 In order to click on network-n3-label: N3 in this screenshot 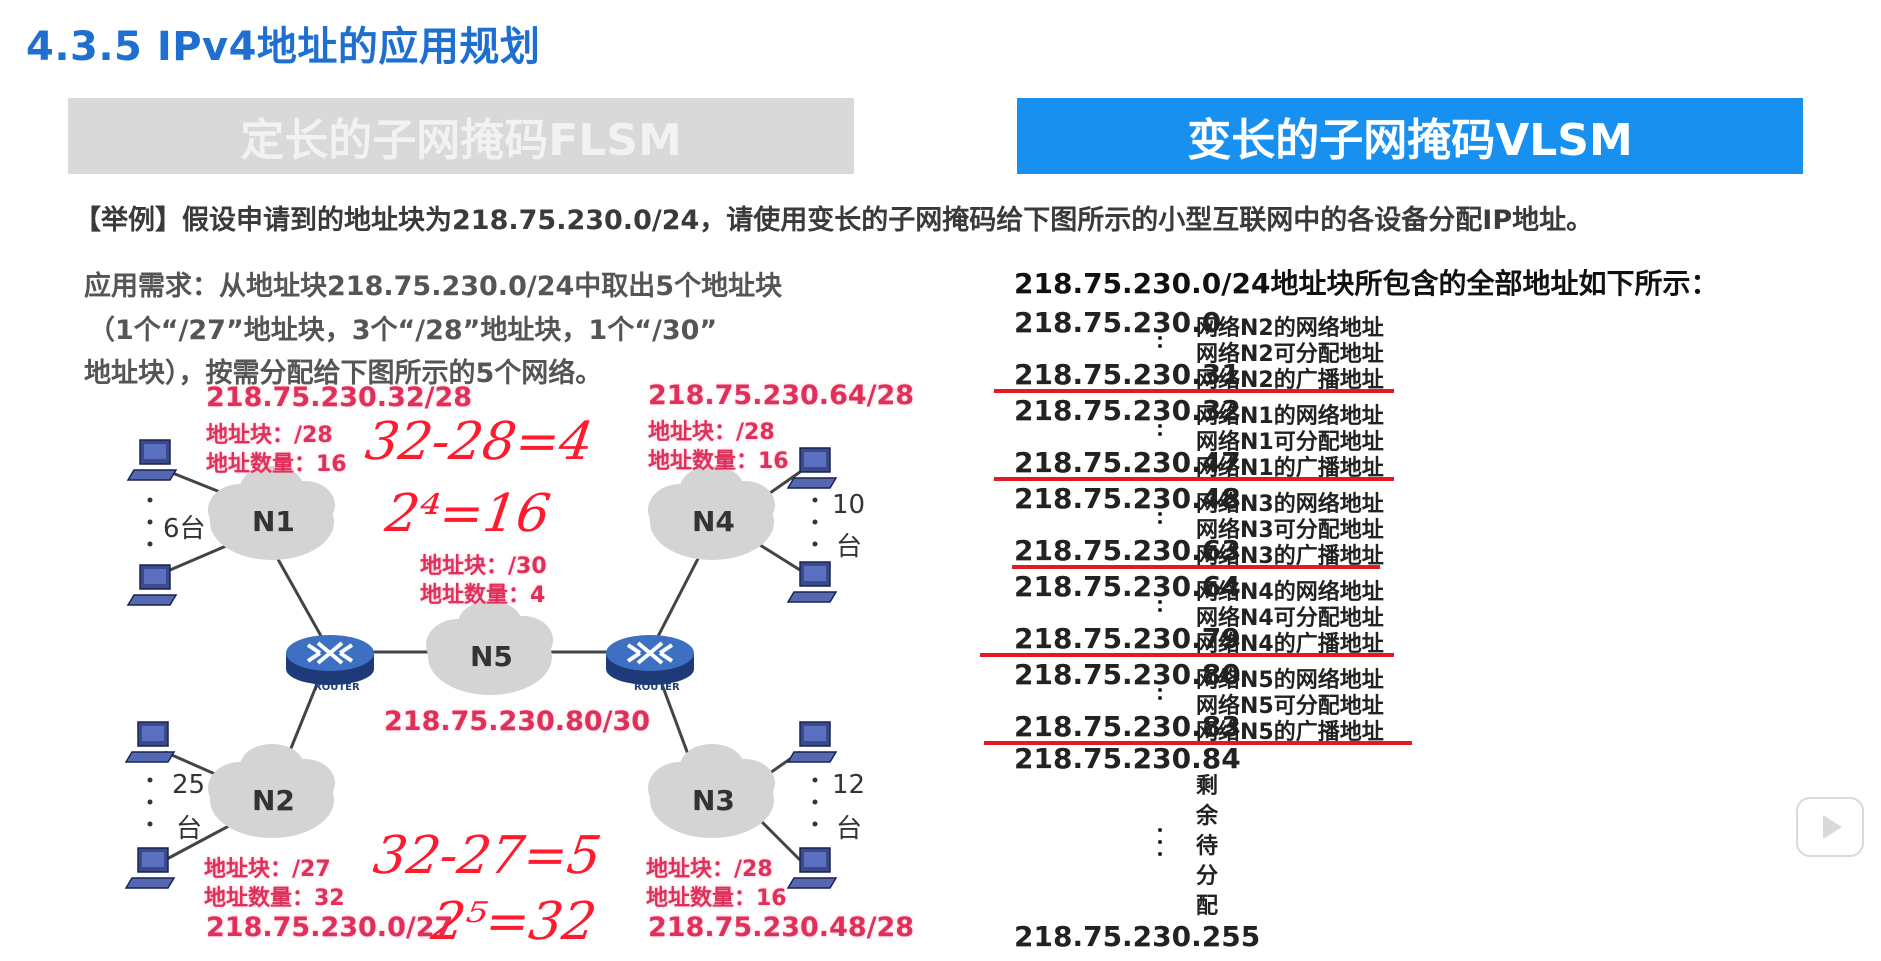, I will do `click(713, 800)`.